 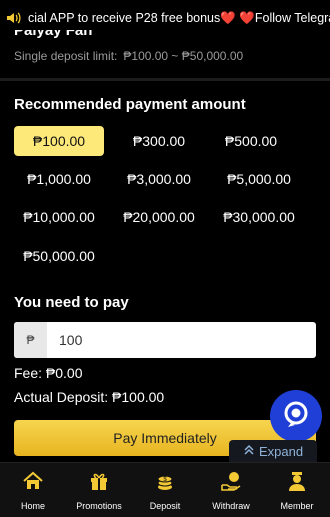 What do you see at coordinates (297, 483) in the screenshot?
I see `member-icon` at bounding box center [297, 483].